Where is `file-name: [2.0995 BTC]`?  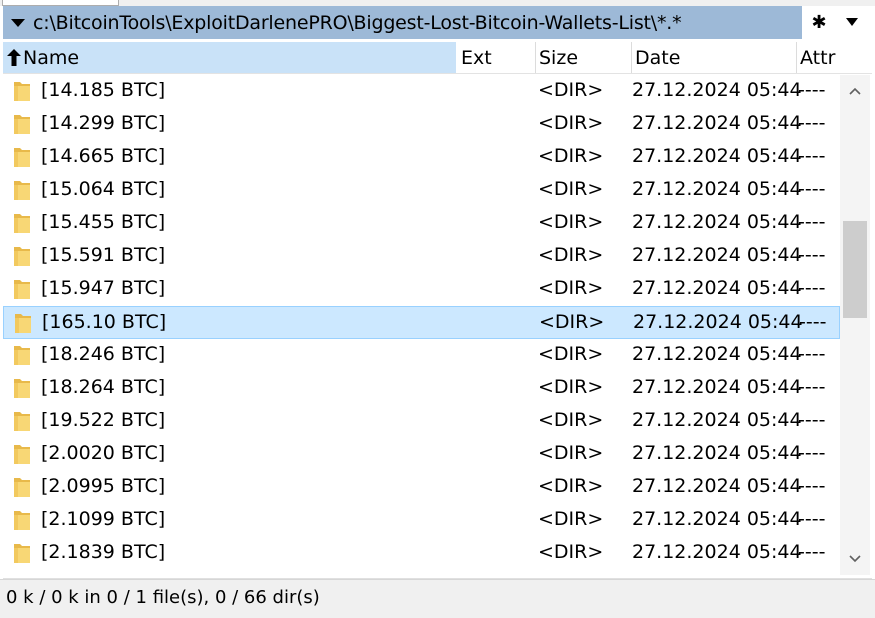
file-name: [2.0995 BTC] is located at coordinates (103, 486).